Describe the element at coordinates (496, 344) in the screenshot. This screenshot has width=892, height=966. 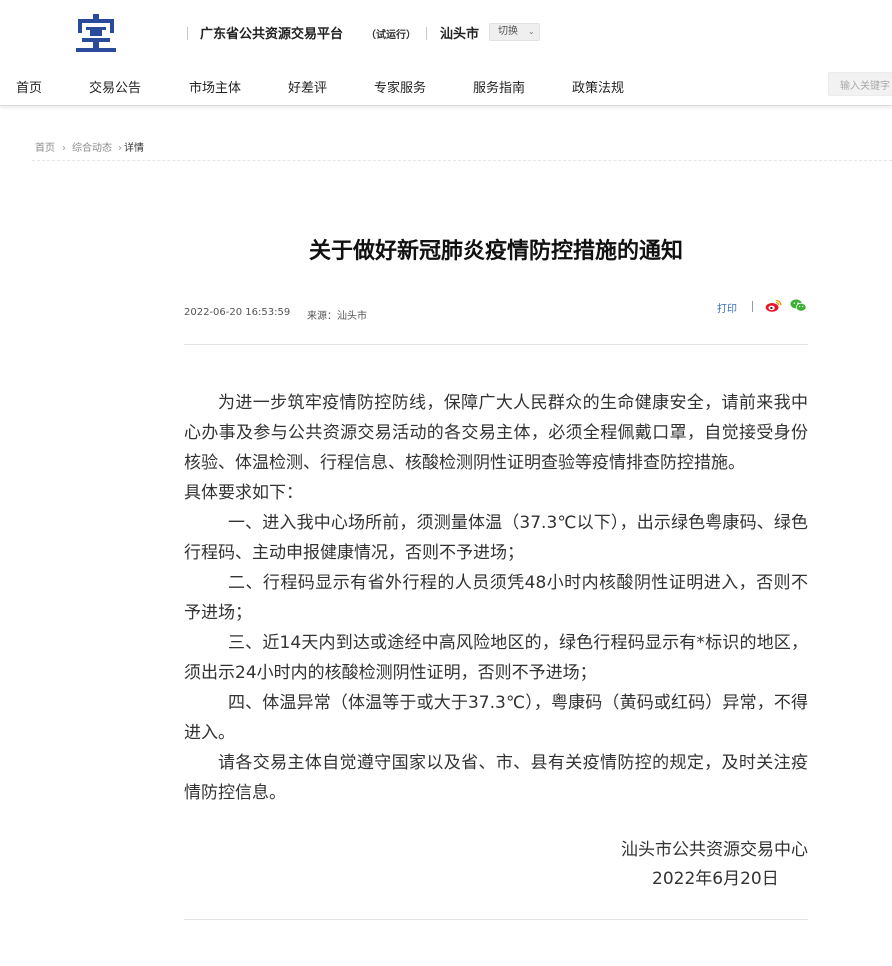
I see `article-divider` at that location.